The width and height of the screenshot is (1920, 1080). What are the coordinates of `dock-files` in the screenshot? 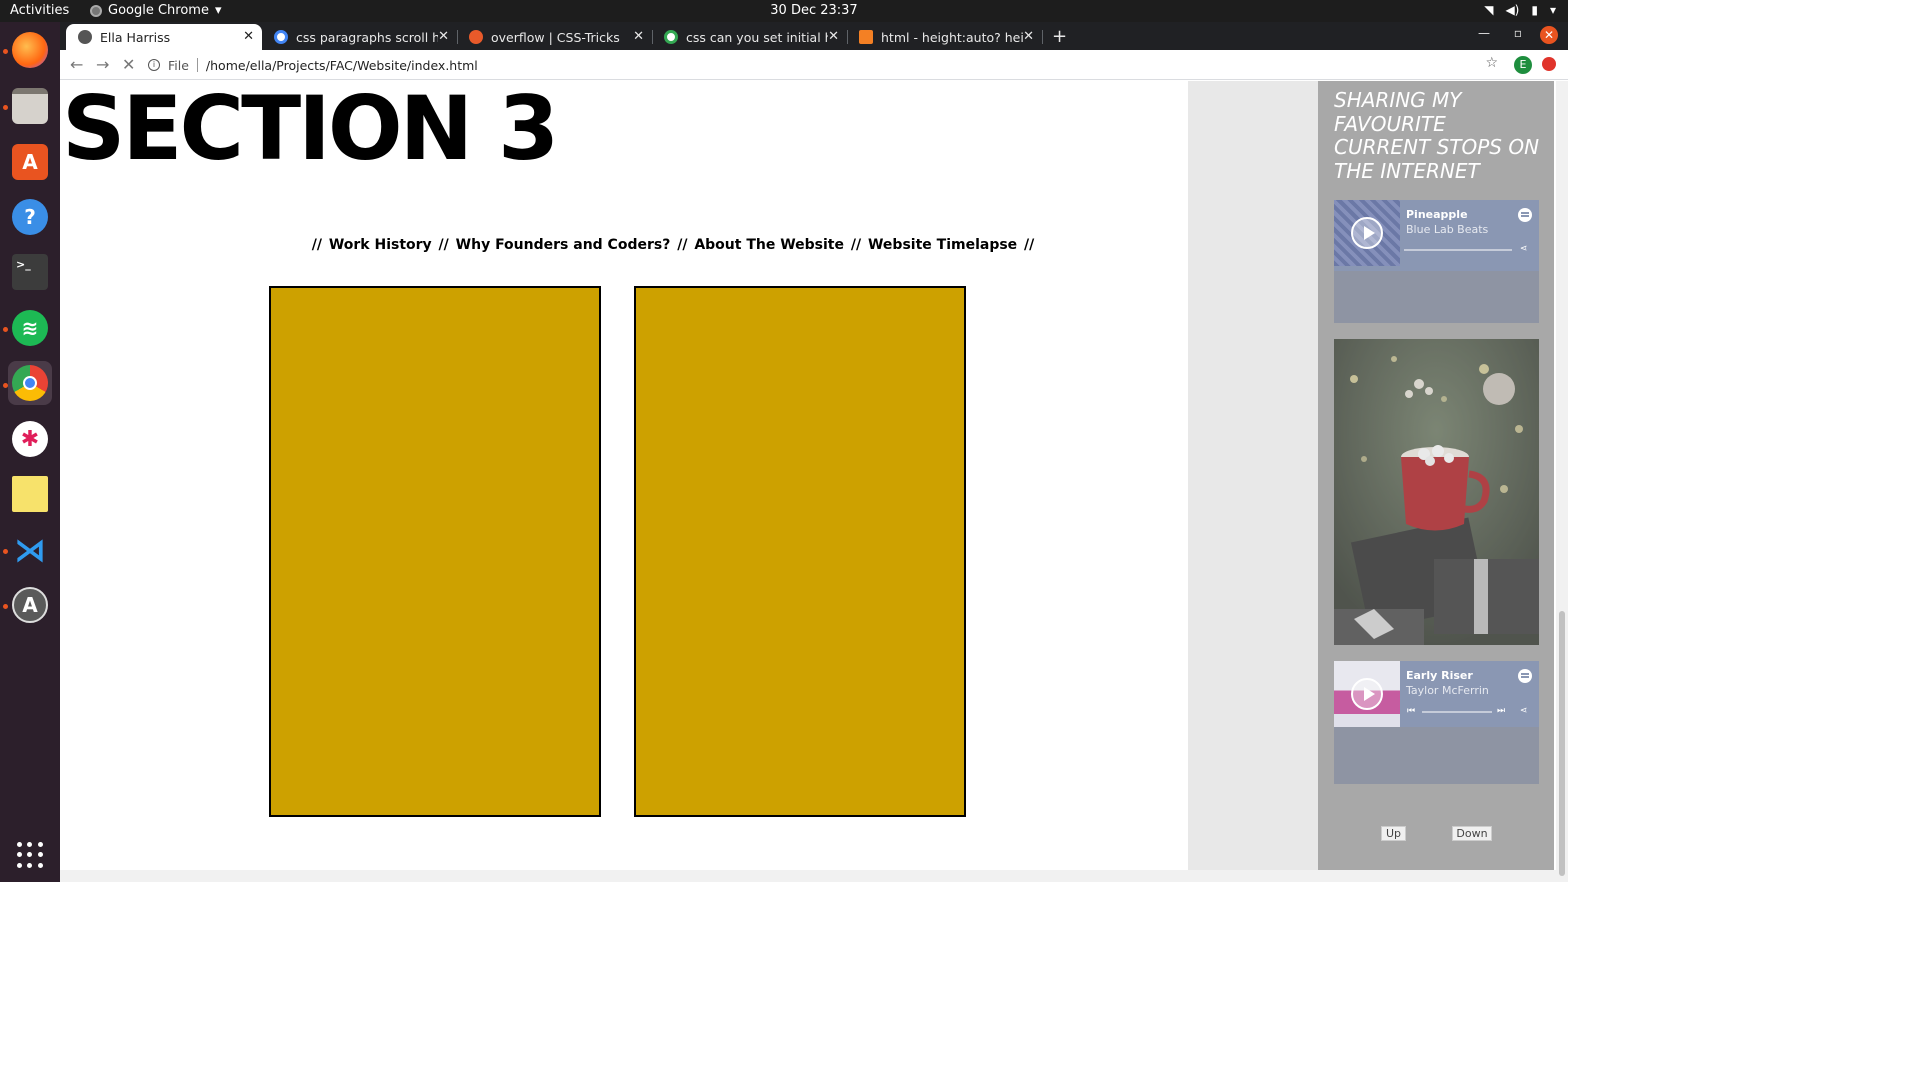 It's located at (30, 106).